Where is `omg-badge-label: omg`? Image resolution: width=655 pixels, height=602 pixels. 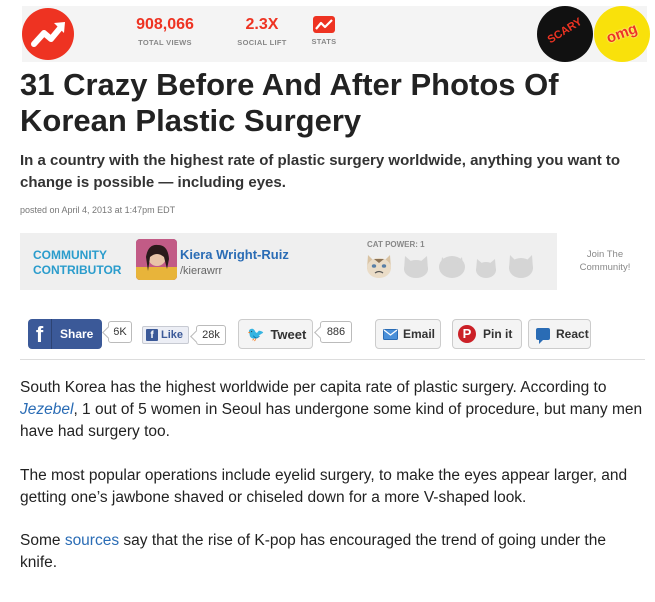
omg-badge-label: omg is located at coordinates (622, 33).